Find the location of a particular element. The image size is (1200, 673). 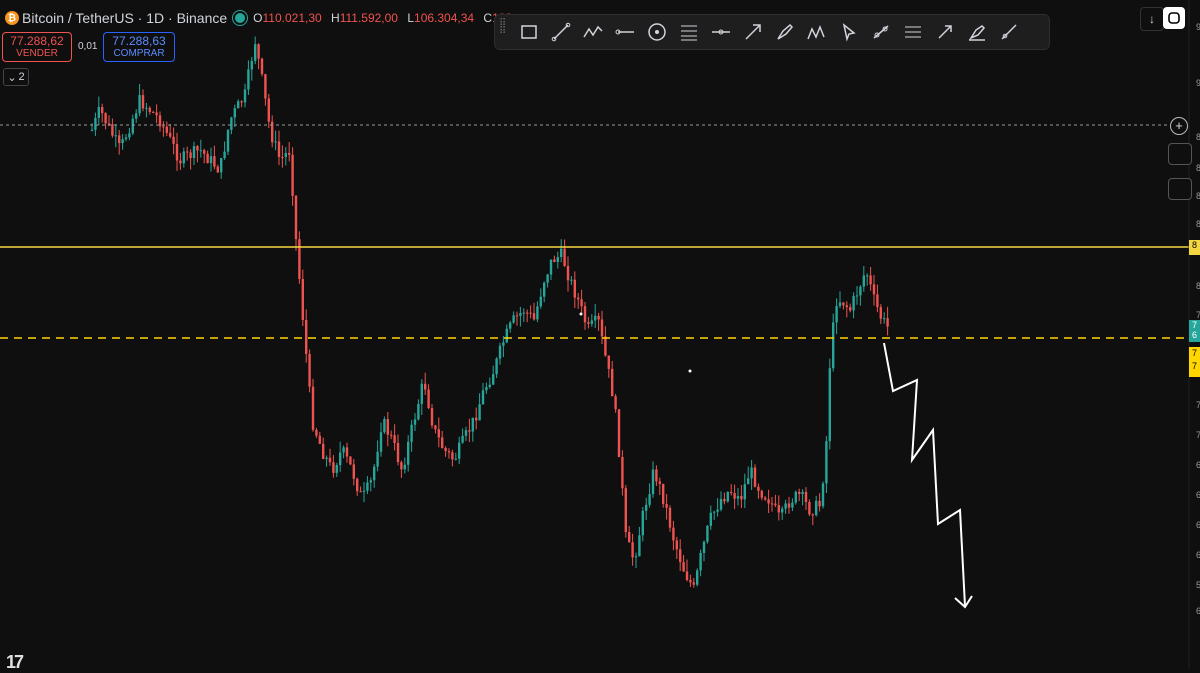

circle-icon is located at coordinates (657, 32).